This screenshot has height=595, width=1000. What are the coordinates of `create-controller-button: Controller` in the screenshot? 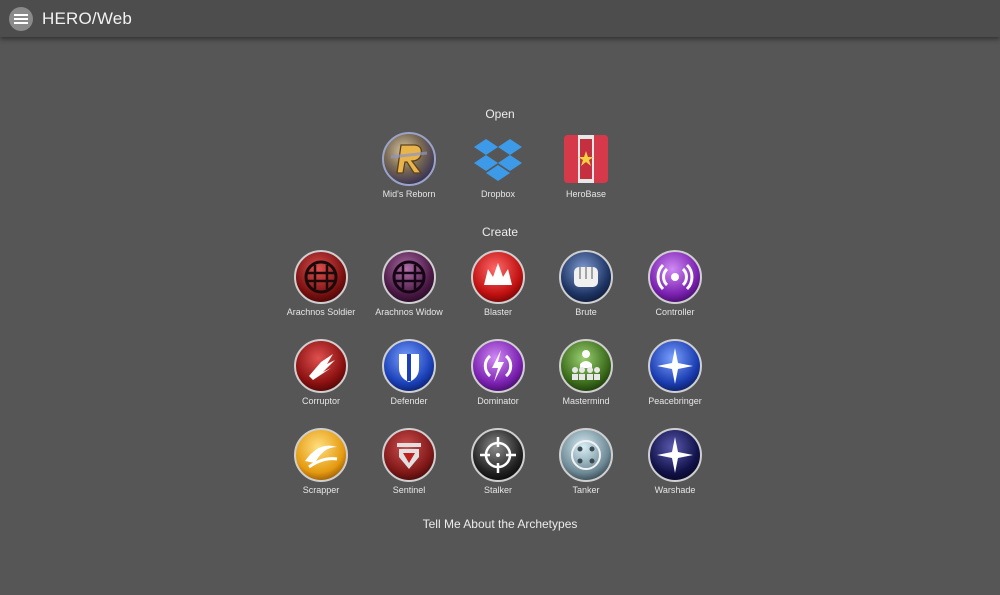 It's located at (675, 289).